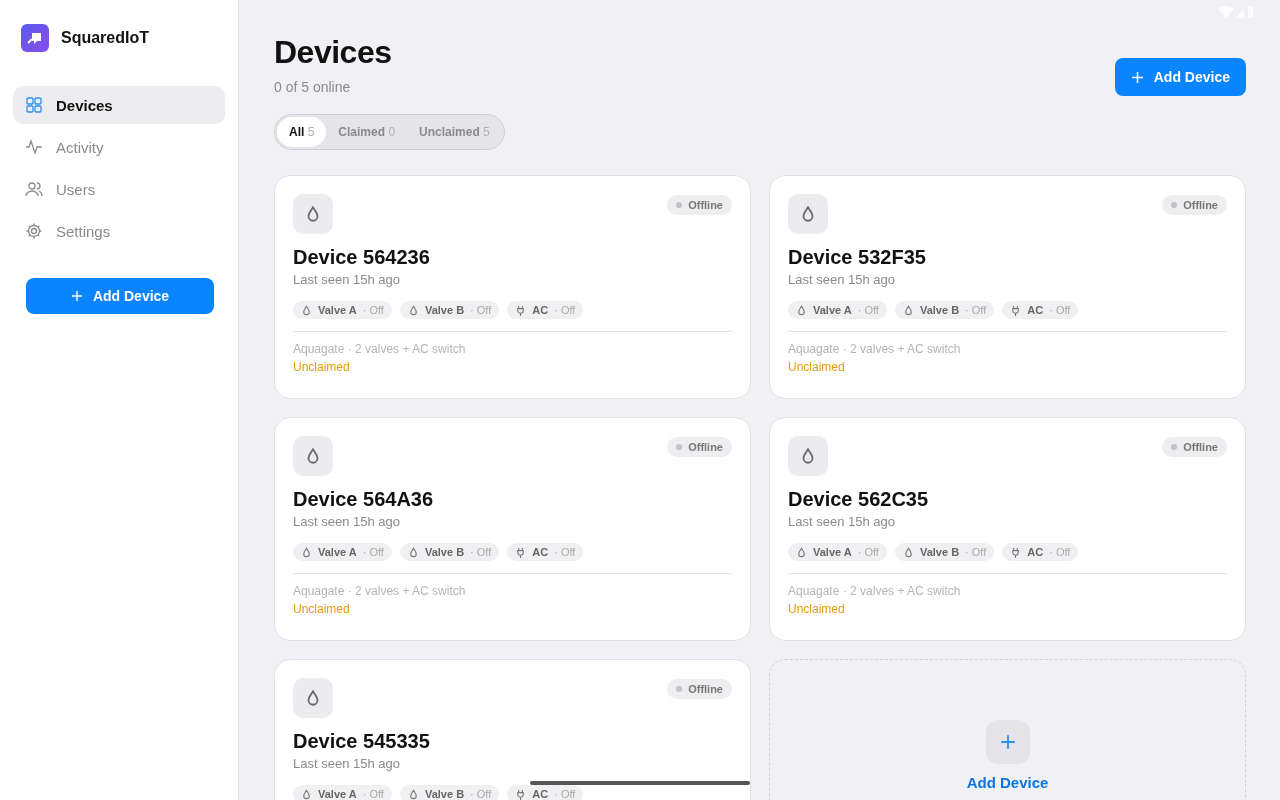 The image size is (1280, 800). Describe the element at coordinates (1007, 782) in the screenshot. I see `add-device-label: Add Device` at that location.